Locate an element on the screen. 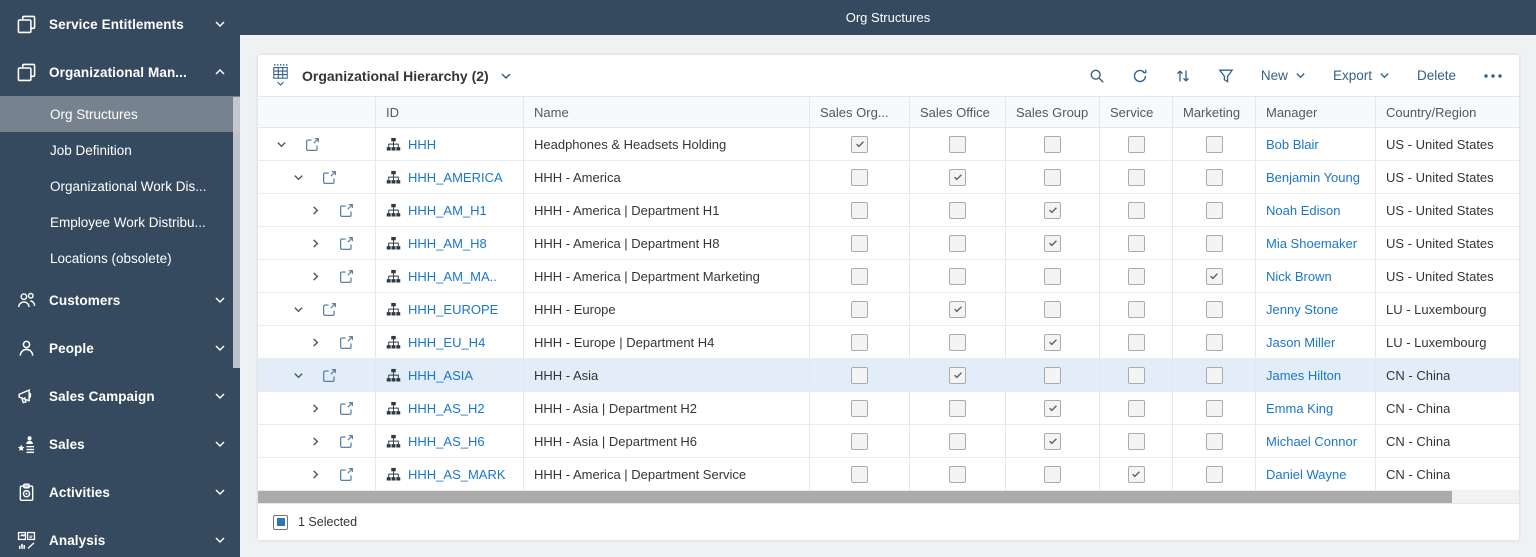 This screenshot has height=557, width=1536. row-id-link: HHH_AS_H2 is located at coordinates (446, 408).